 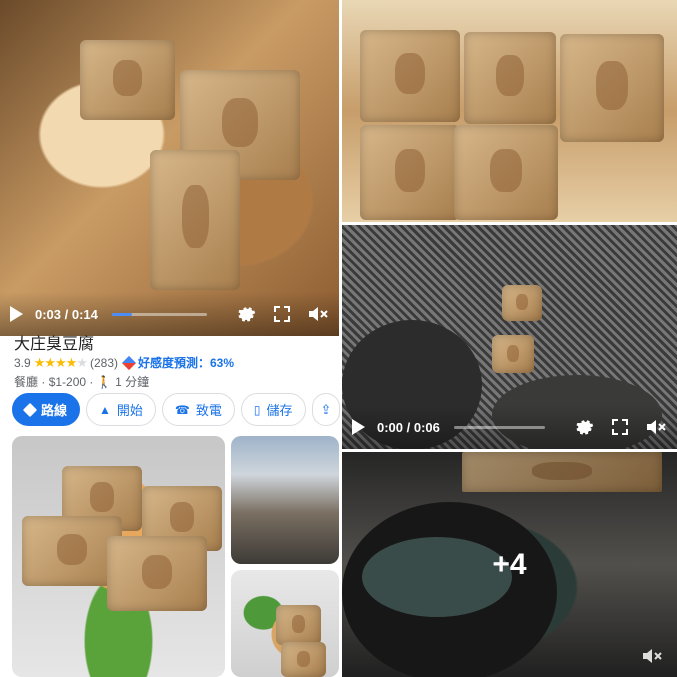 What do you see at coordinates (26, 382) in the screenshot?
I see `category: 餐廳` at bounding box center [26, 382].